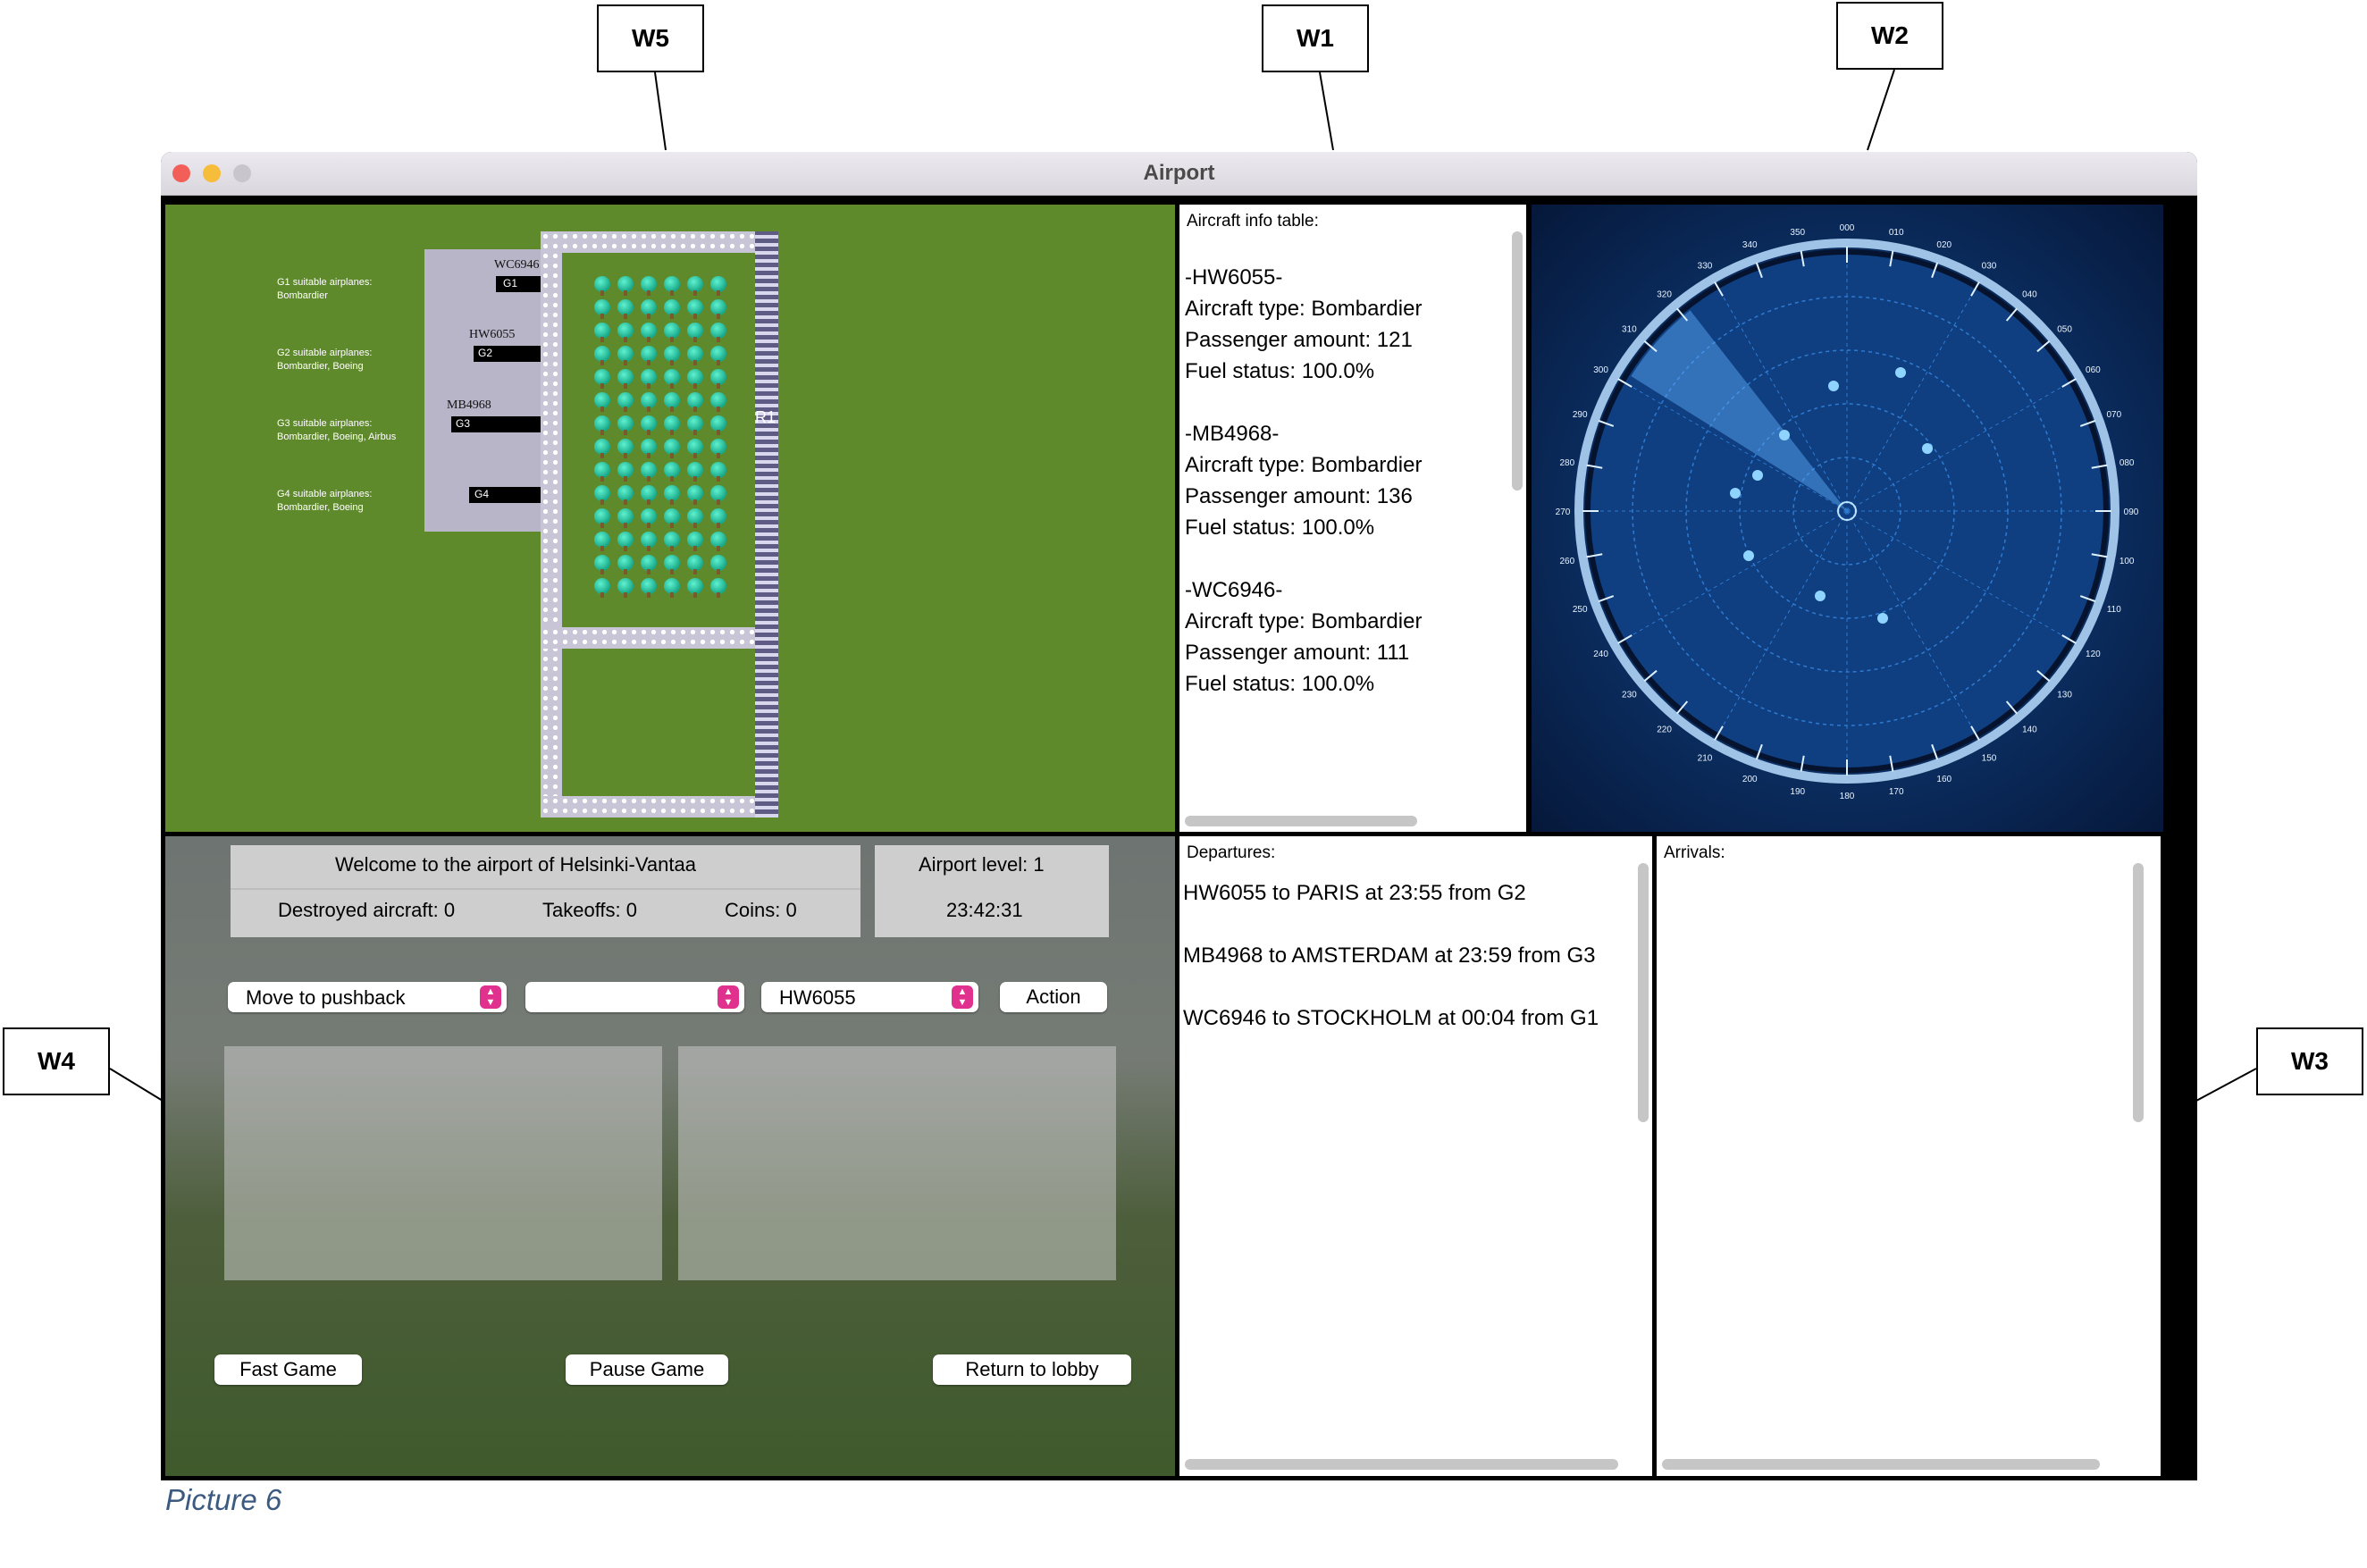 The height and width of the screenshot is (1568, 2367). Describe the element at coordinates (469, 405) in the screenshot. I see `plane-tag-mb4968: MB4968` at that location.